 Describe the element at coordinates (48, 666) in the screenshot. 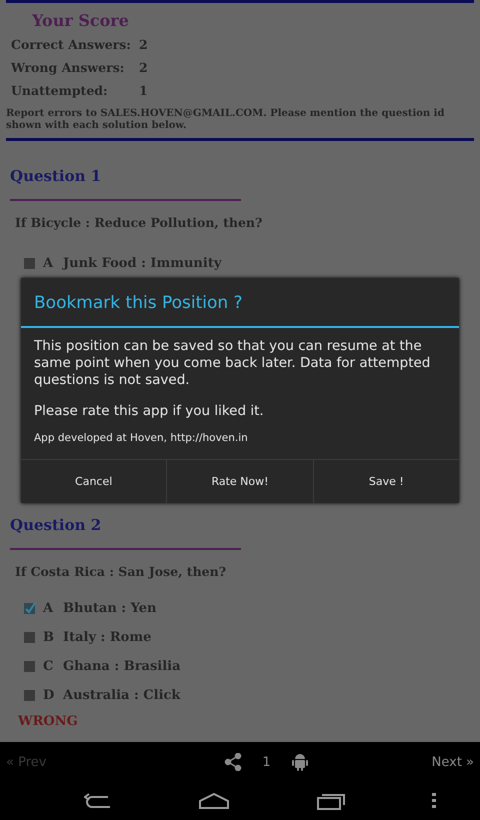

I see `option-letter: C` at that location.